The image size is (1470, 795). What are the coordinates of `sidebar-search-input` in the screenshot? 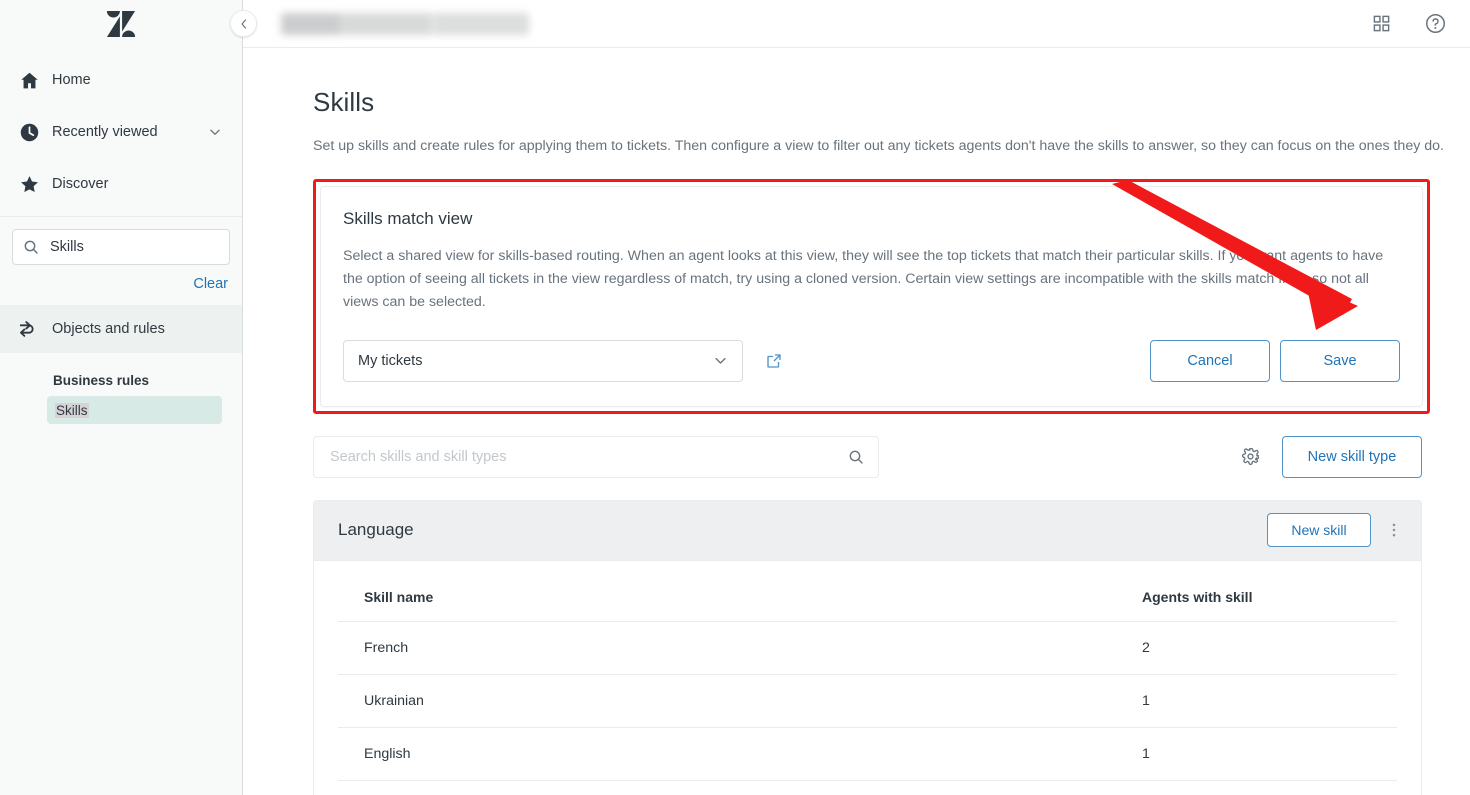 It's located at (133, 247).